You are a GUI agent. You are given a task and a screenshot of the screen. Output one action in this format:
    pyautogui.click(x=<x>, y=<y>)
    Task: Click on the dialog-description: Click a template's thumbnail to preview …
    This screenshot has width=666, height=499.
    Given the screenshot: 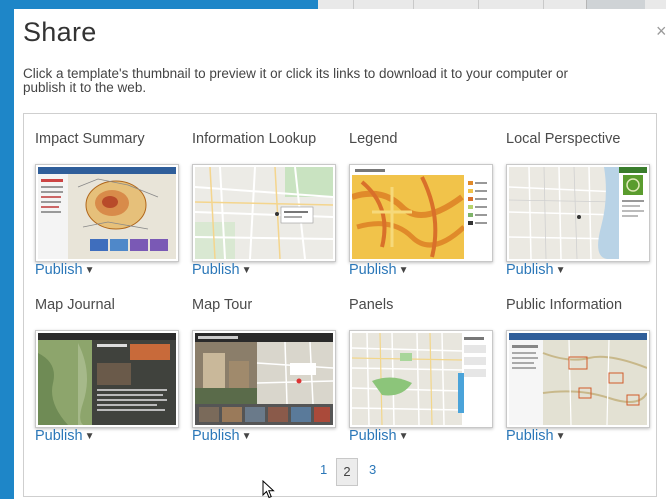 What is the action you would take?
    pyautogui.click(x=344, y=81)
    